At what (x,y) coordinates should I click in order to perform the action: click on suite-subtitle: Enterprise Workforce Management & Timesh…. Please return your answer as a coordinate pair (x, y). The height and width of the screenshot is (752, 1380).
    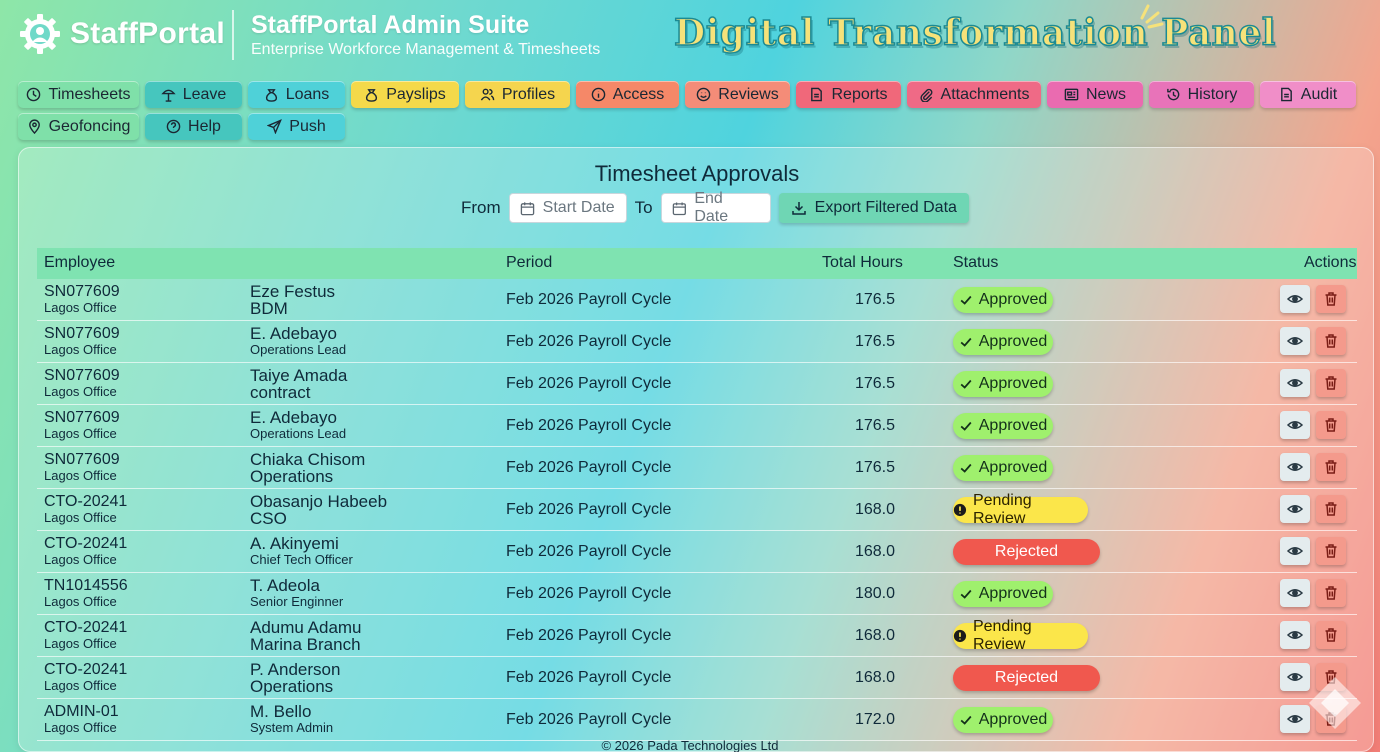
    Looking at the image, I should click on (426, 49).